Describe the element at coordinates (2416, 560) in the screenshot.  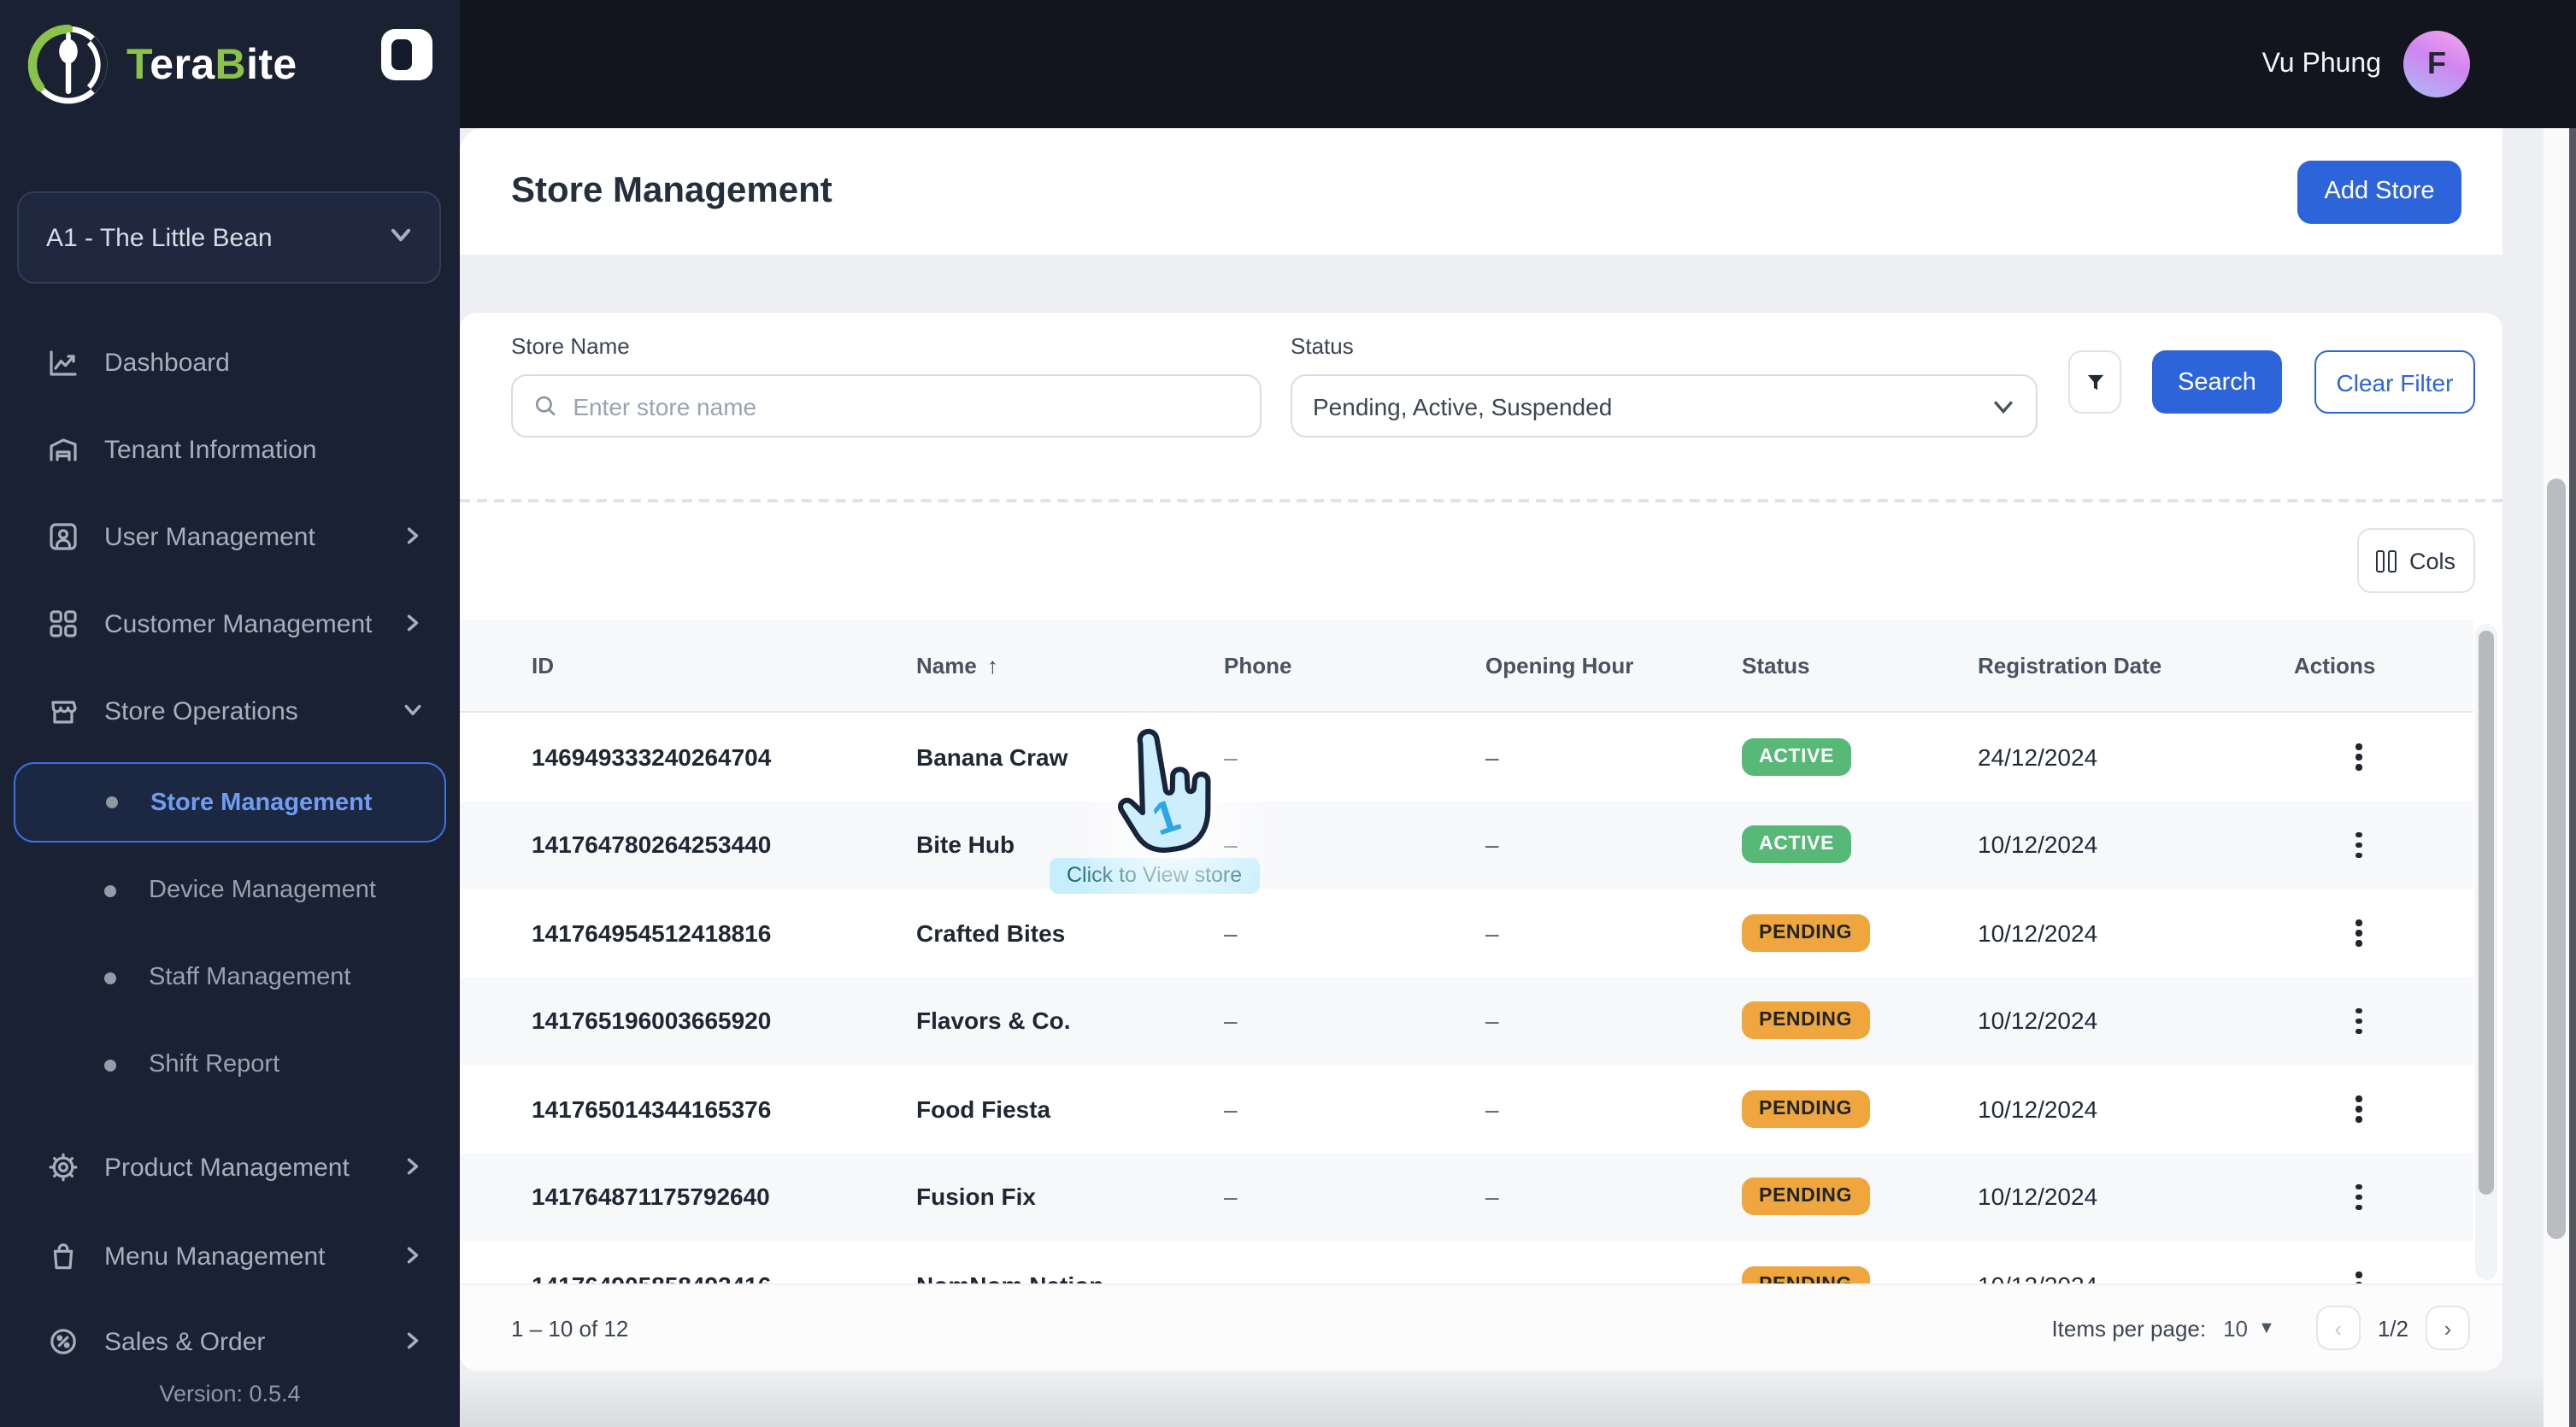
I see `columns-button: Cols` at that location.